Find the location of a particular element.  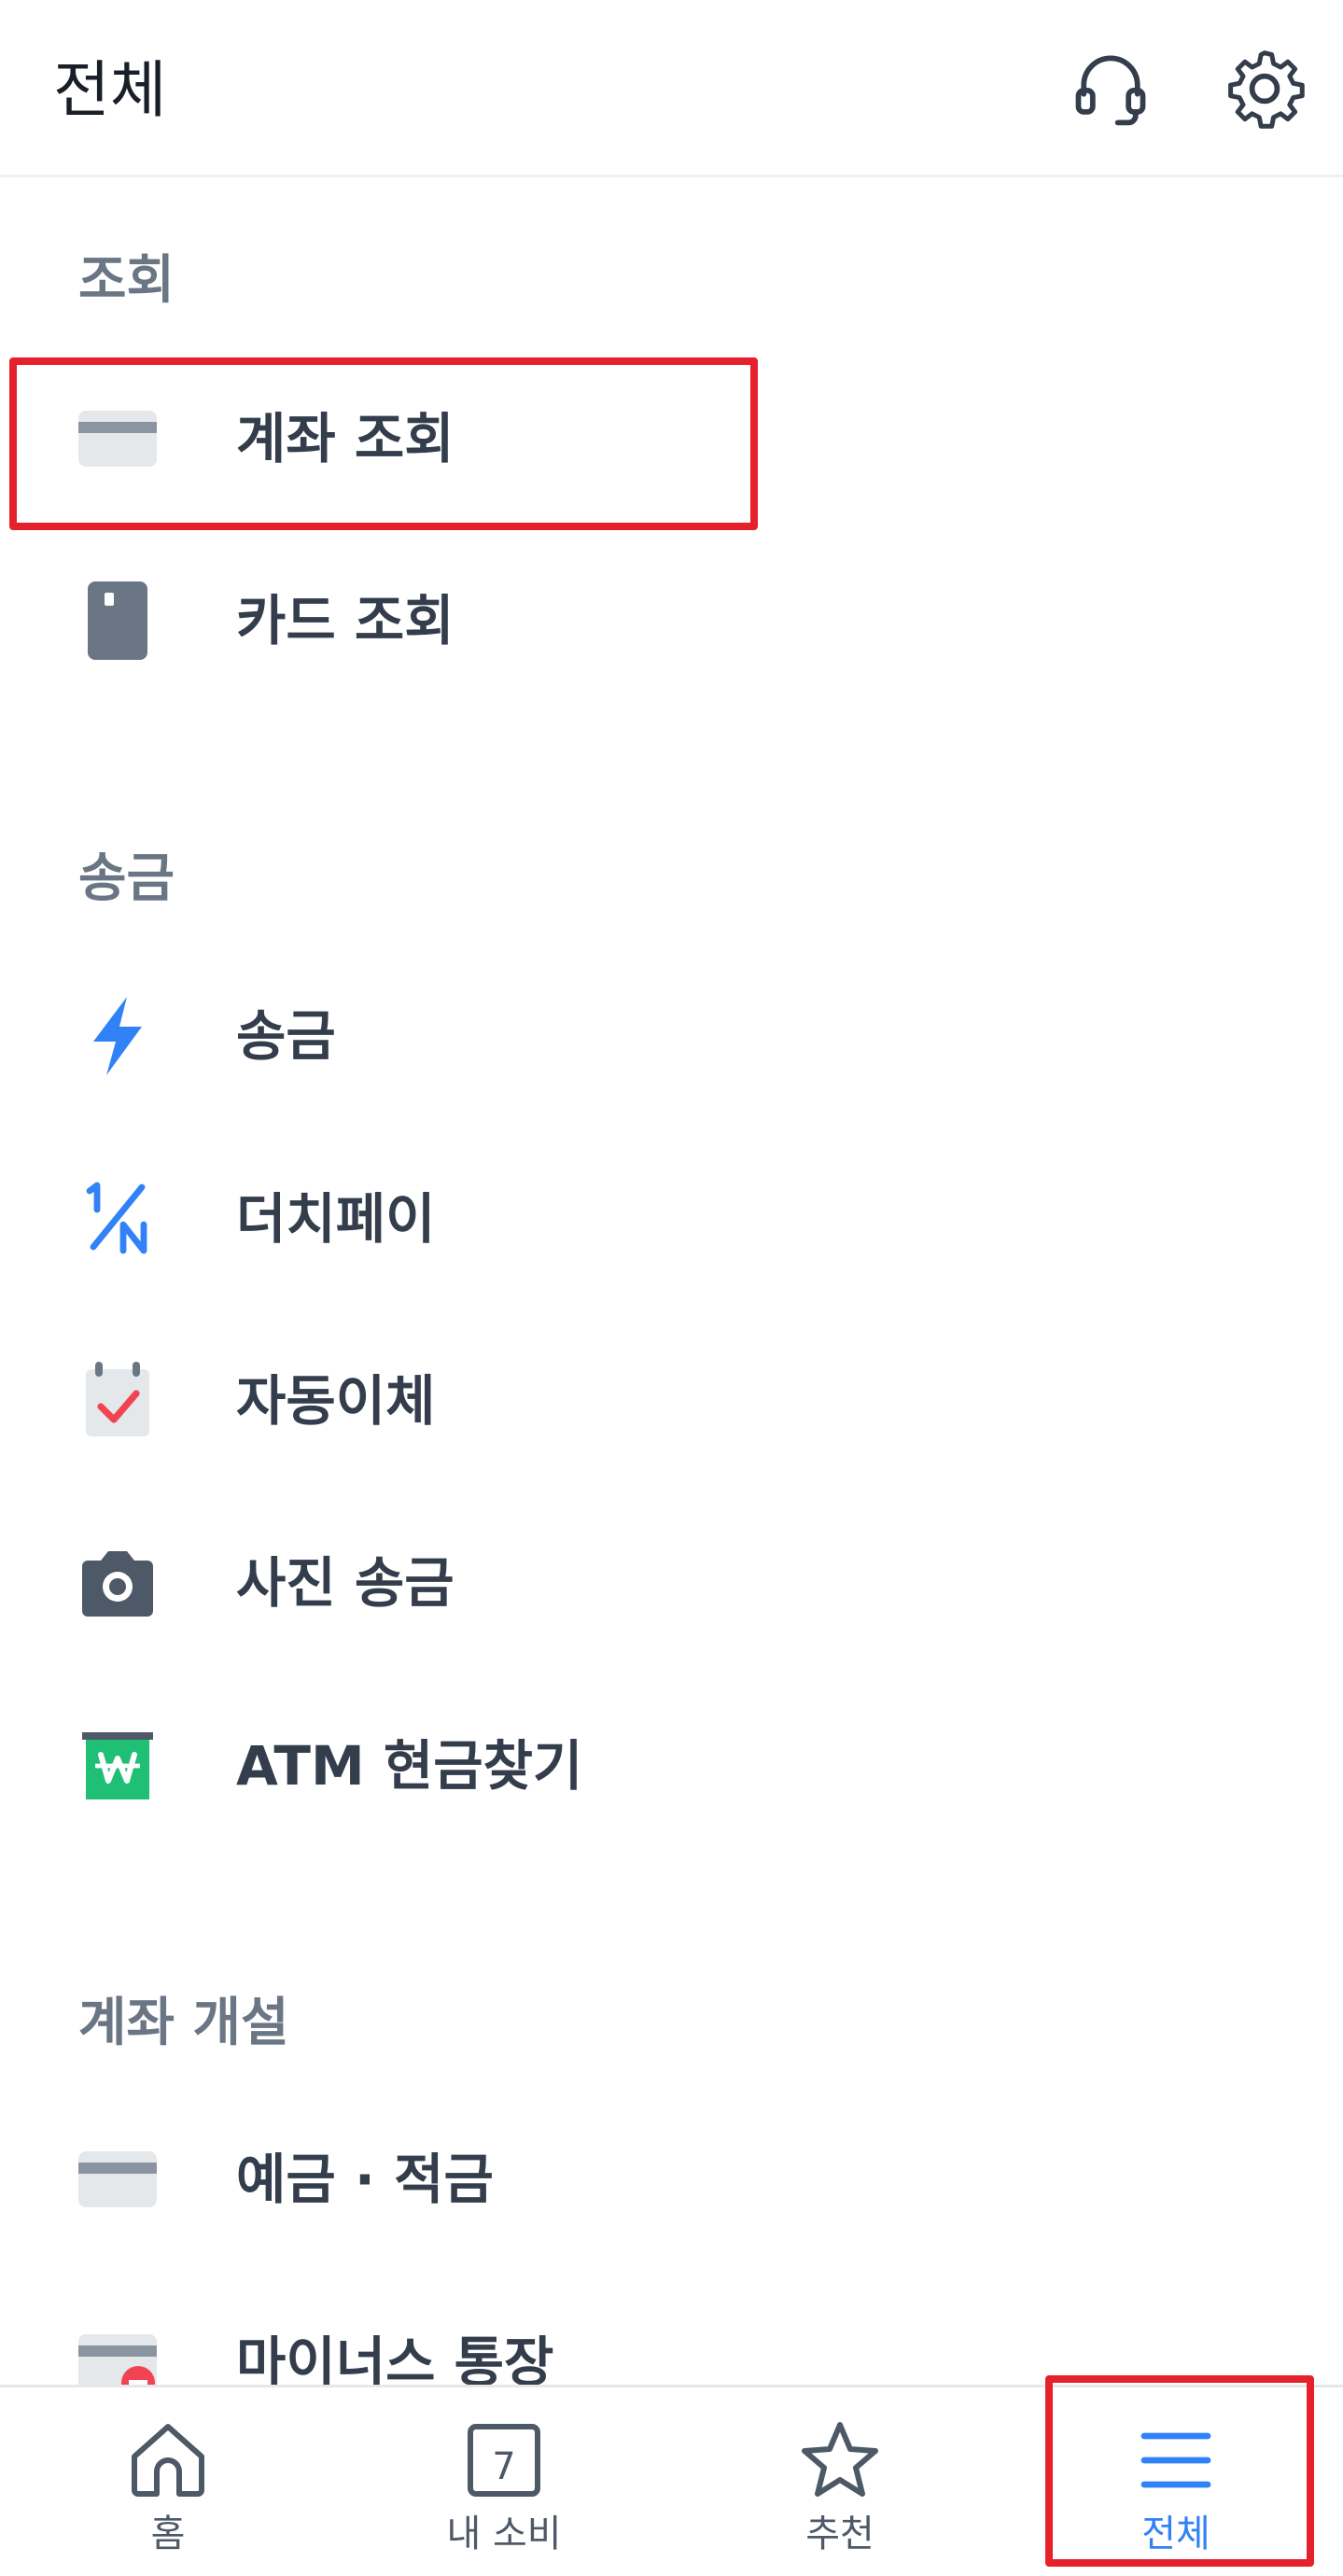

tab-my-spending: 7 내 소비 is located at coordinates (504, 2481).